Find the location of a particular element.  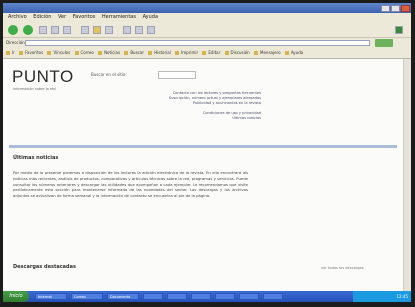

link-item: Ayuda is located at coordinates (294, 53).